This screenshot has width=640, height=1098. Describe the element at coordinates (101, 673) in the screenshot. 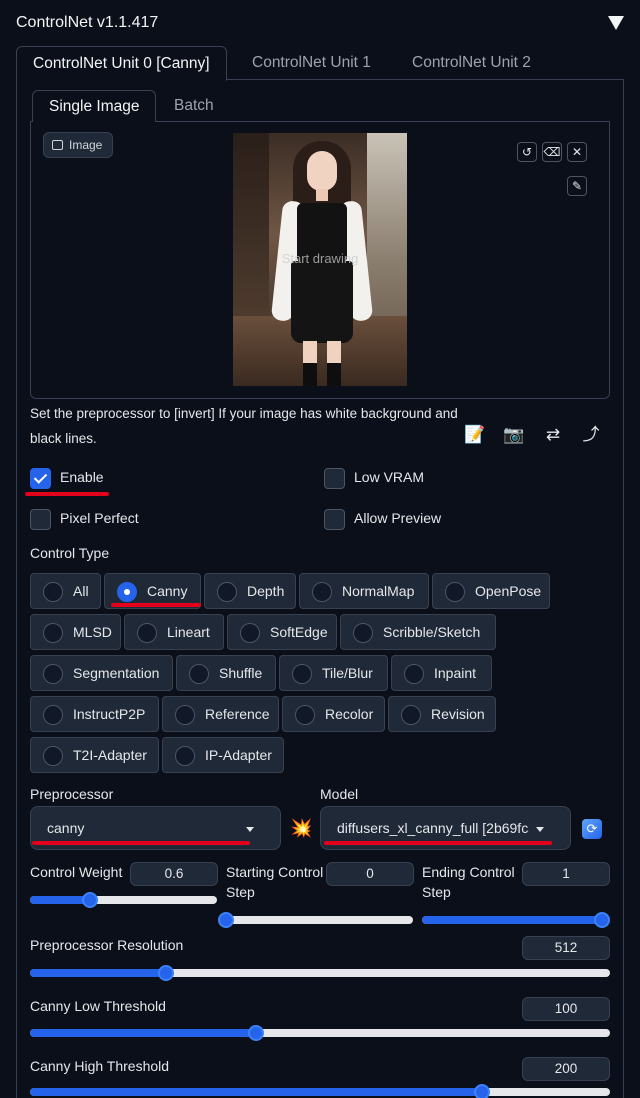

I see `control-type-segmentation: Segmentation` at that location.